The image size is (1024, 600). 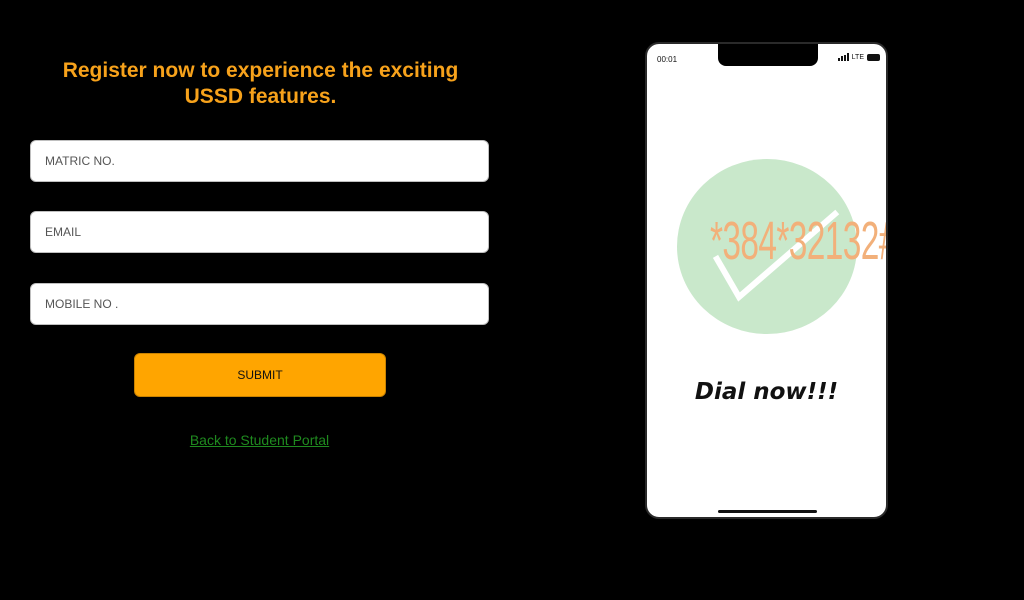 What do you see at coordinates (260, 375) in the screenshot?
I see `submit-button: SUBMIT` at bounding box center [260, 375].